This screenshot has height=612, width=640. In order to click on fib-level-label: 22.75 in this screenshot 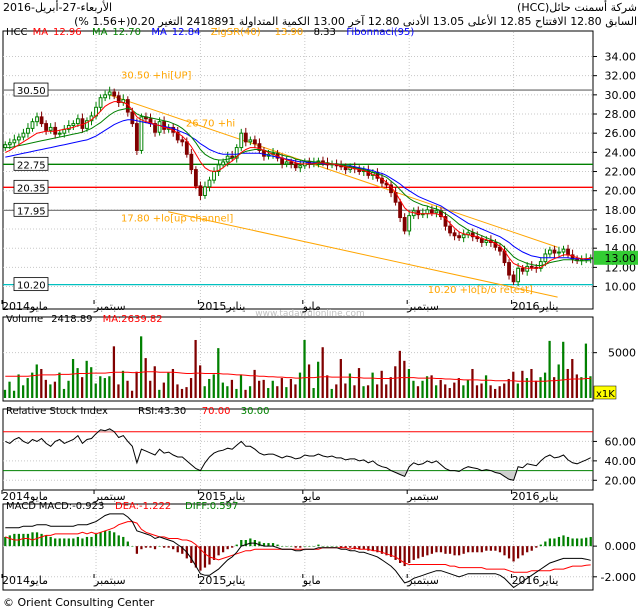, I will do `click(31, 165)`.